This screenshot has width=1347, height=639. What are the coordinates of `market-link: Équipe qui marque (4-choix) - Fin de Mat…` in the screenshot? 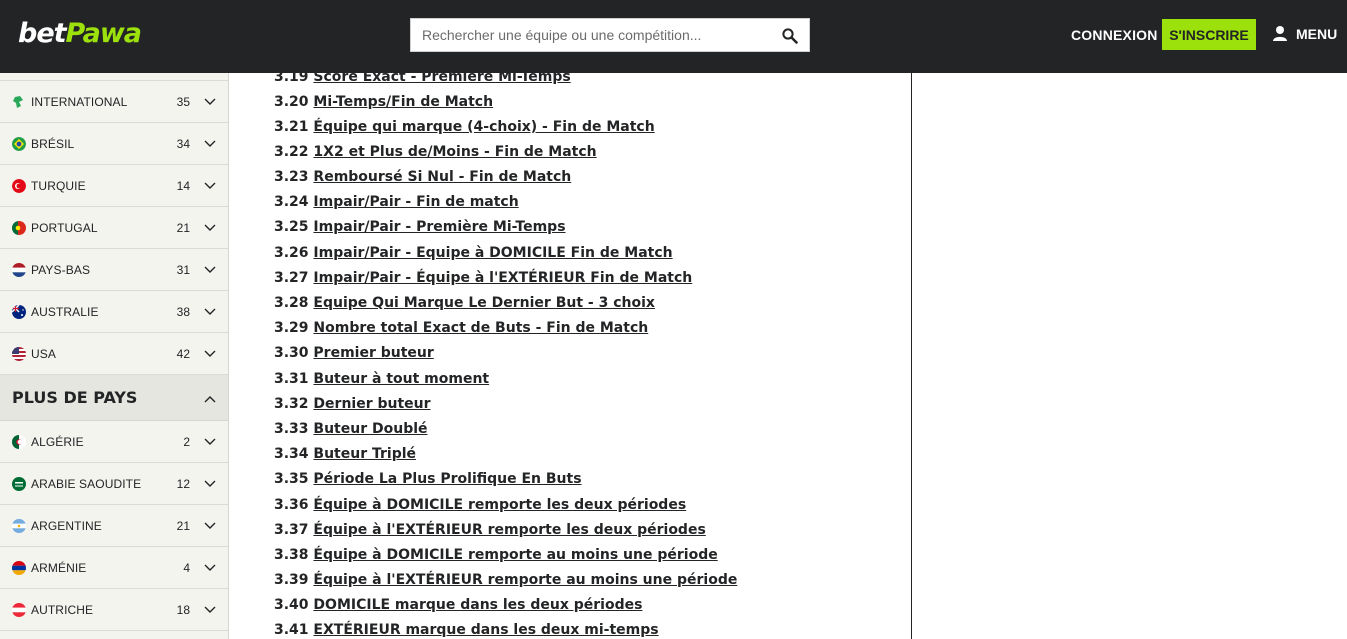 It's located at (483, 127).